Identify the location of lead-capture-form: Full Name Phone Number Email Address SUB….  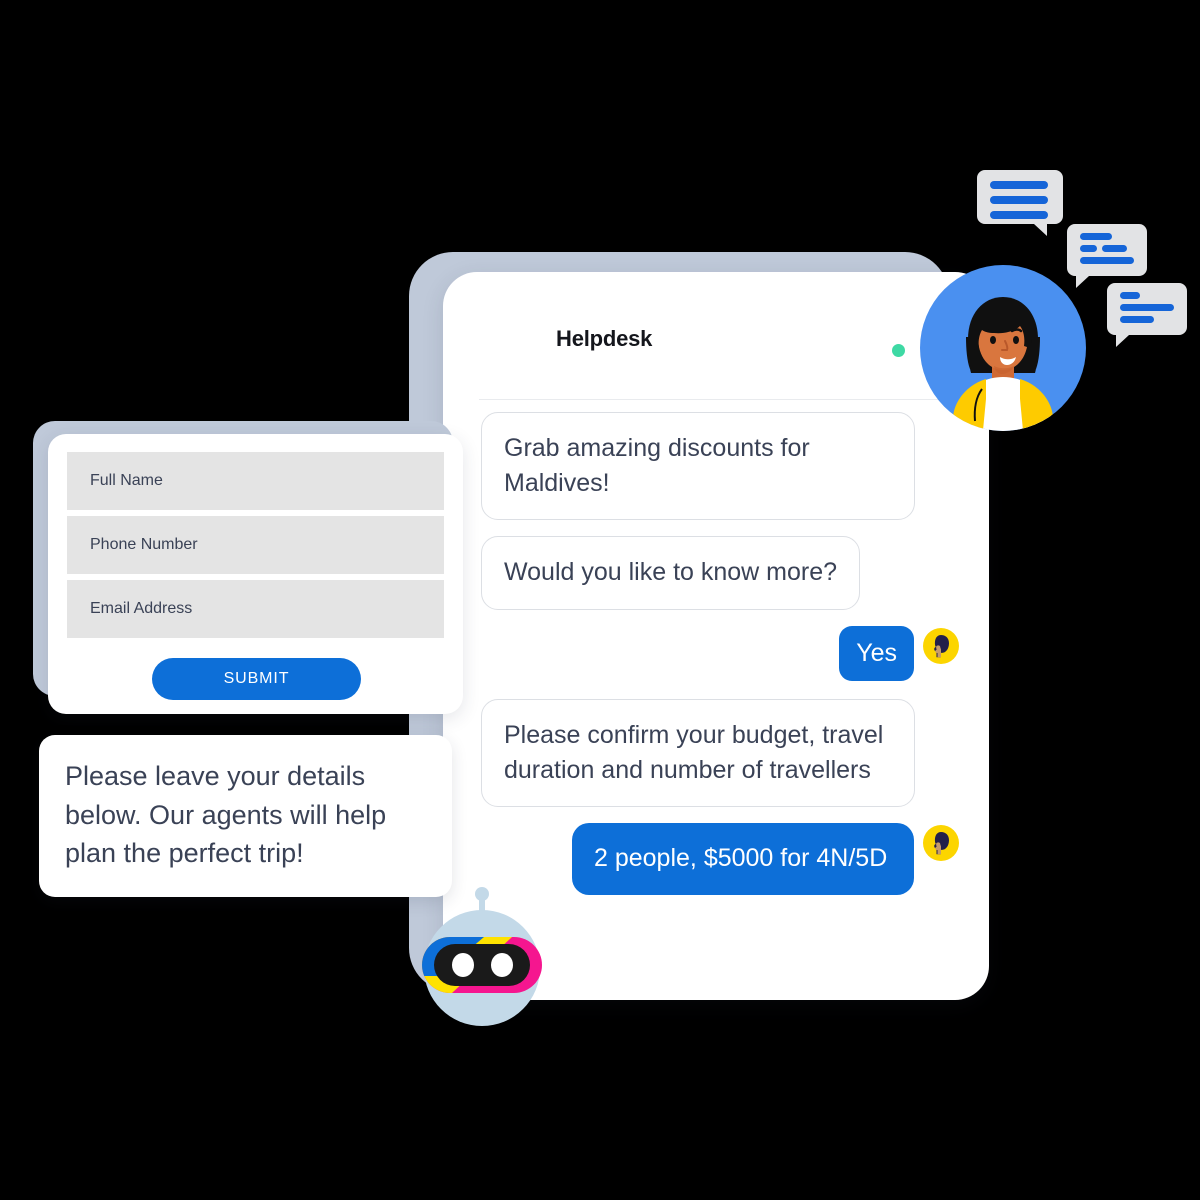
(255, 574).